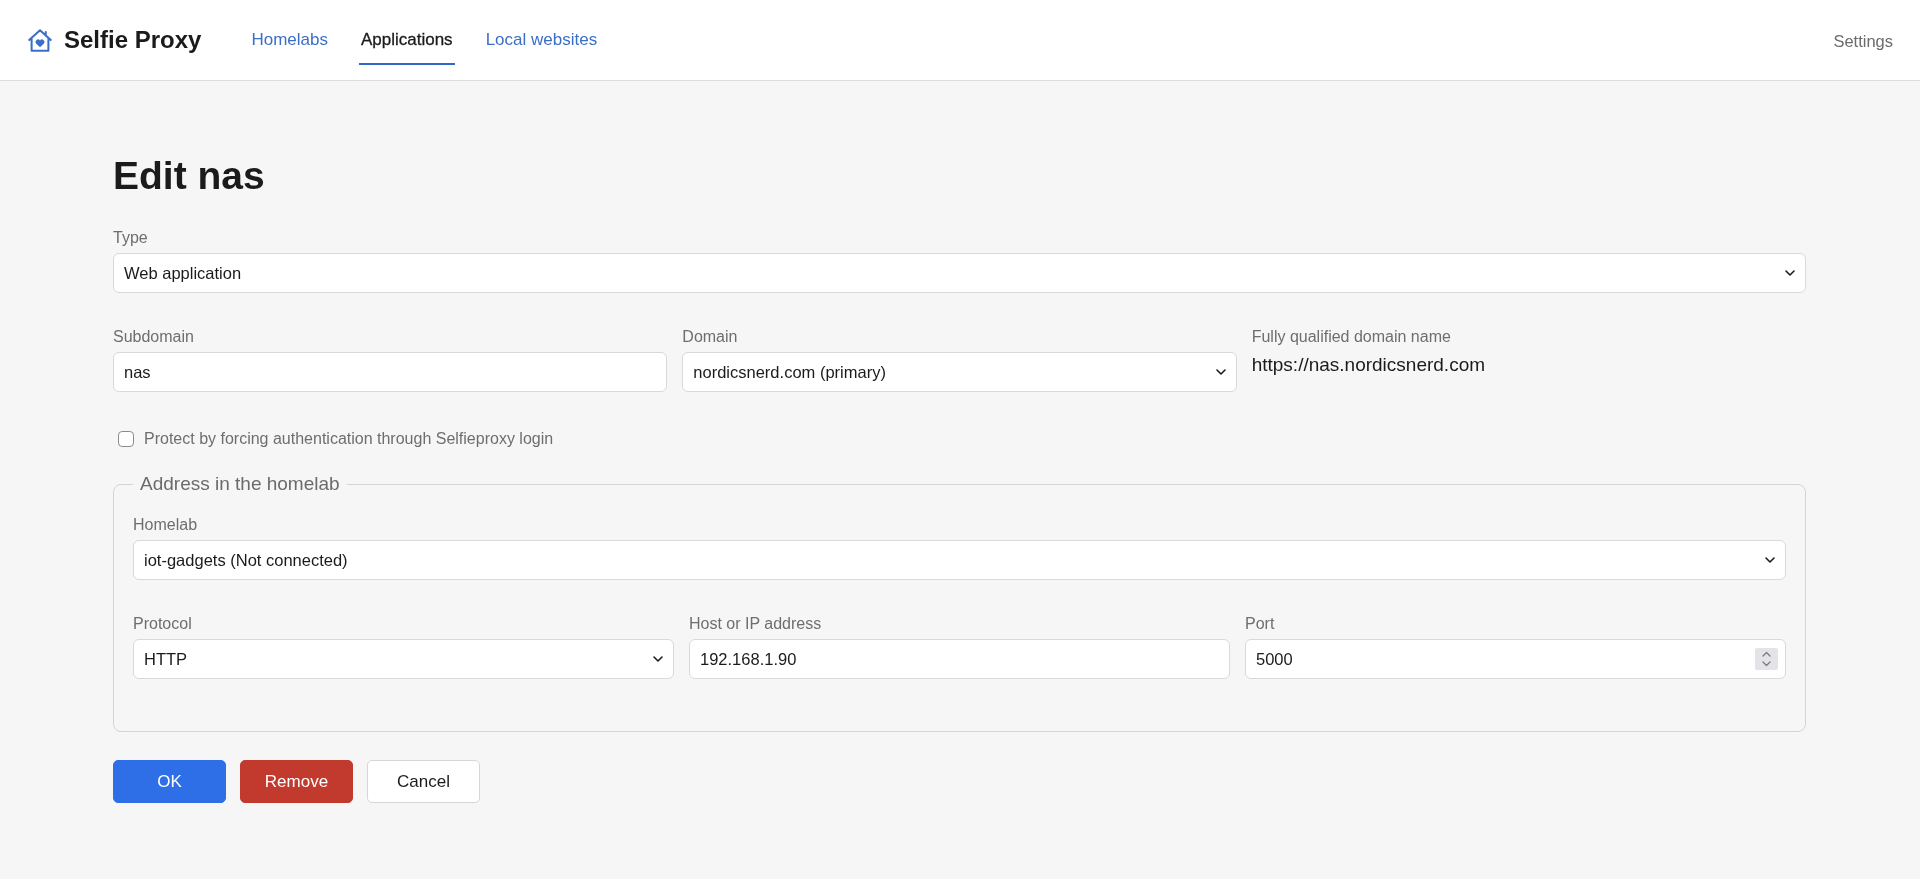  Describe the element at coordinates (40, 40) in the screenshot. I see `house-heart-icon` at that location.